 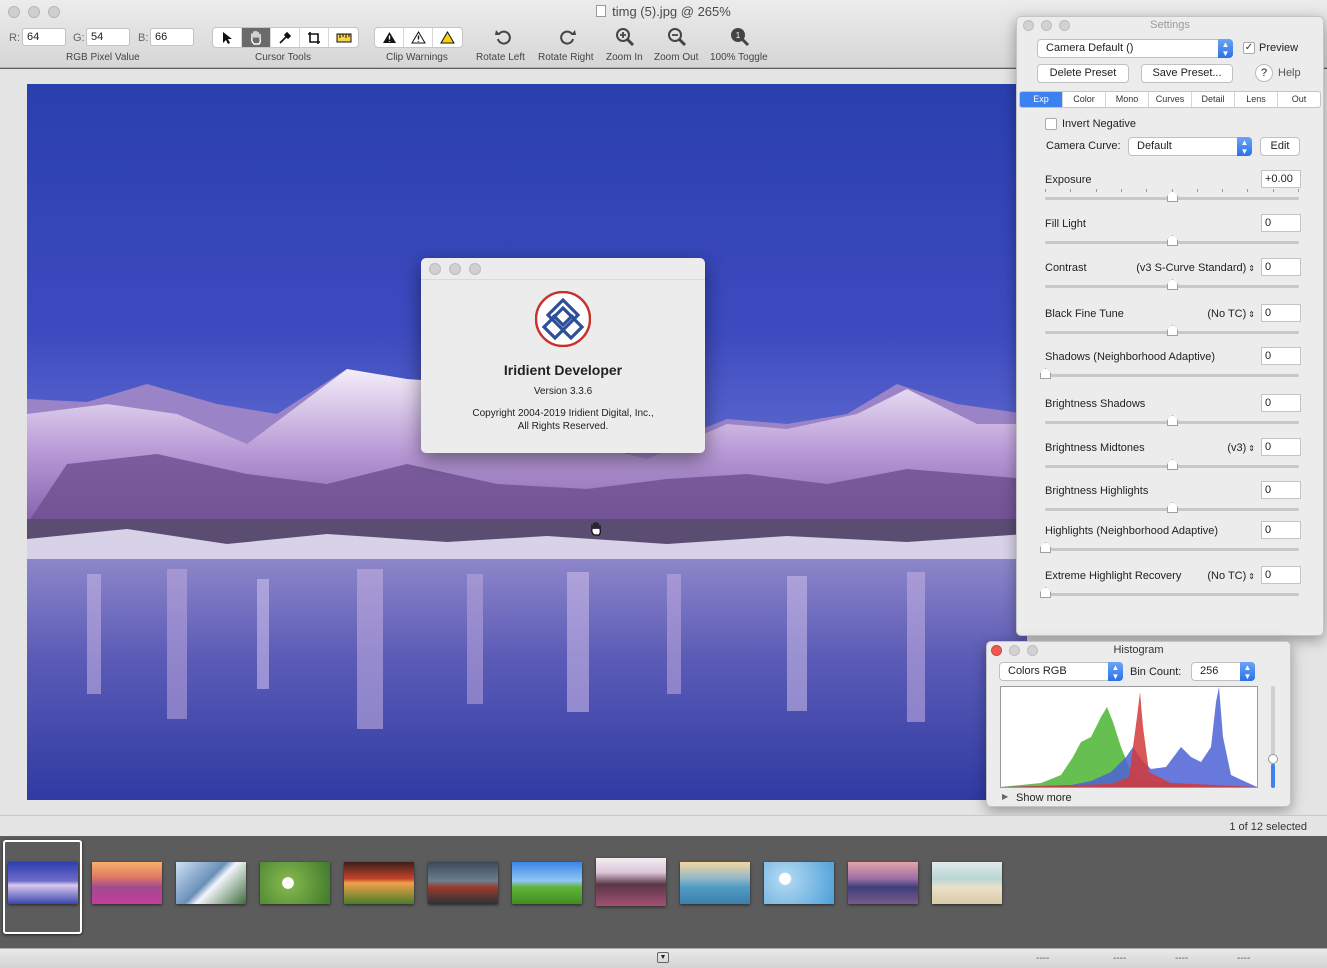 What do you see at coordinates (1299, 99) in the screenshot?
I see `tab-out: Out` at bounding box center [1299, 99].